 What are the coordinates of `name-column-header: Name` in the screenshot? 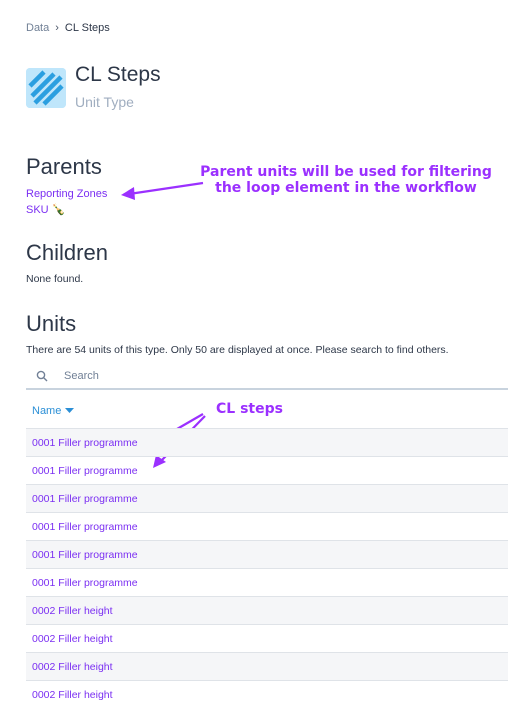 It's located at (53, 411).